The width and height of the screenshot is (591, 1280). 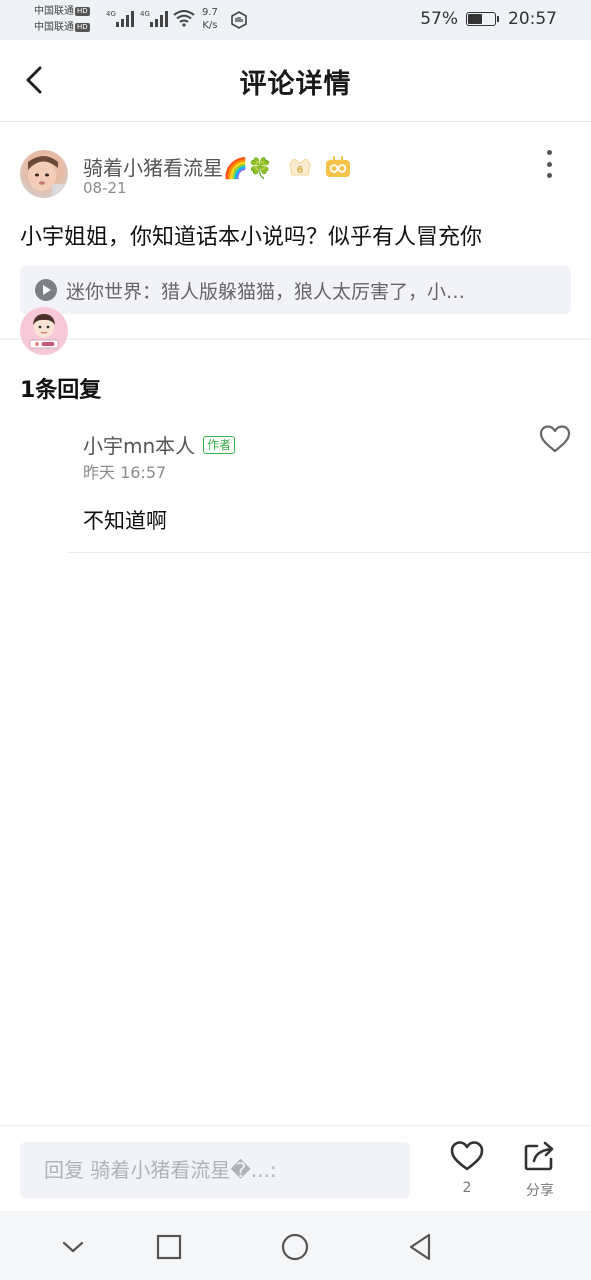 What do you see at coordinates (467, 1188) in the screenshot?
I see `like-count: 2` at bounding box center [467, 1188].